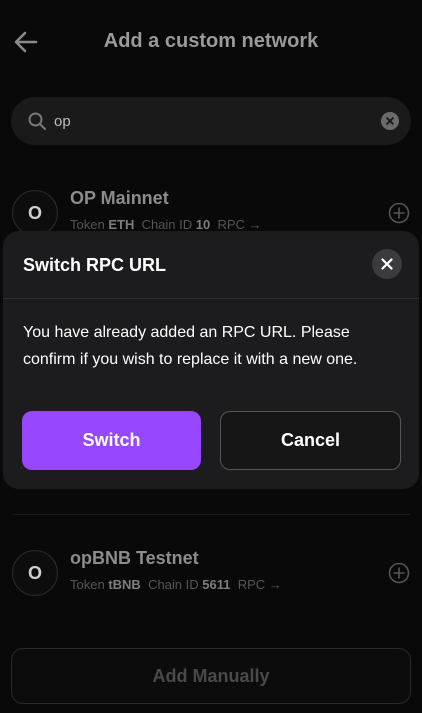 This screenshot has width=422, height=713. I want to click on search-icon, so click(37, 121).